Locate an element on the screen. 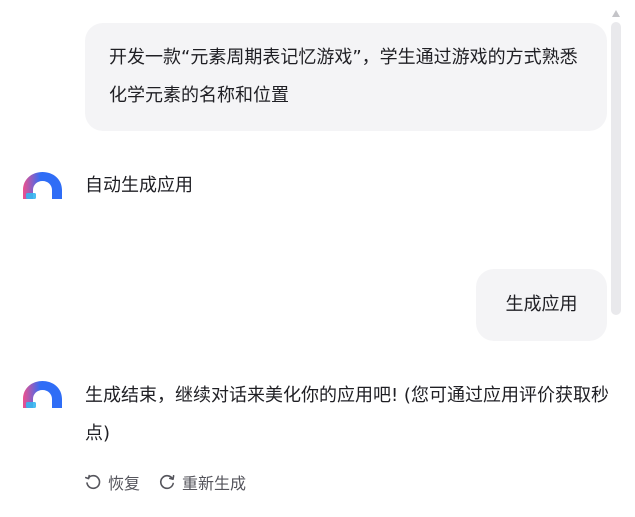 Image resolution: width=635 pixels, height=517 pixels. restore-button: 恢复 is located at coordinates (112, 482).